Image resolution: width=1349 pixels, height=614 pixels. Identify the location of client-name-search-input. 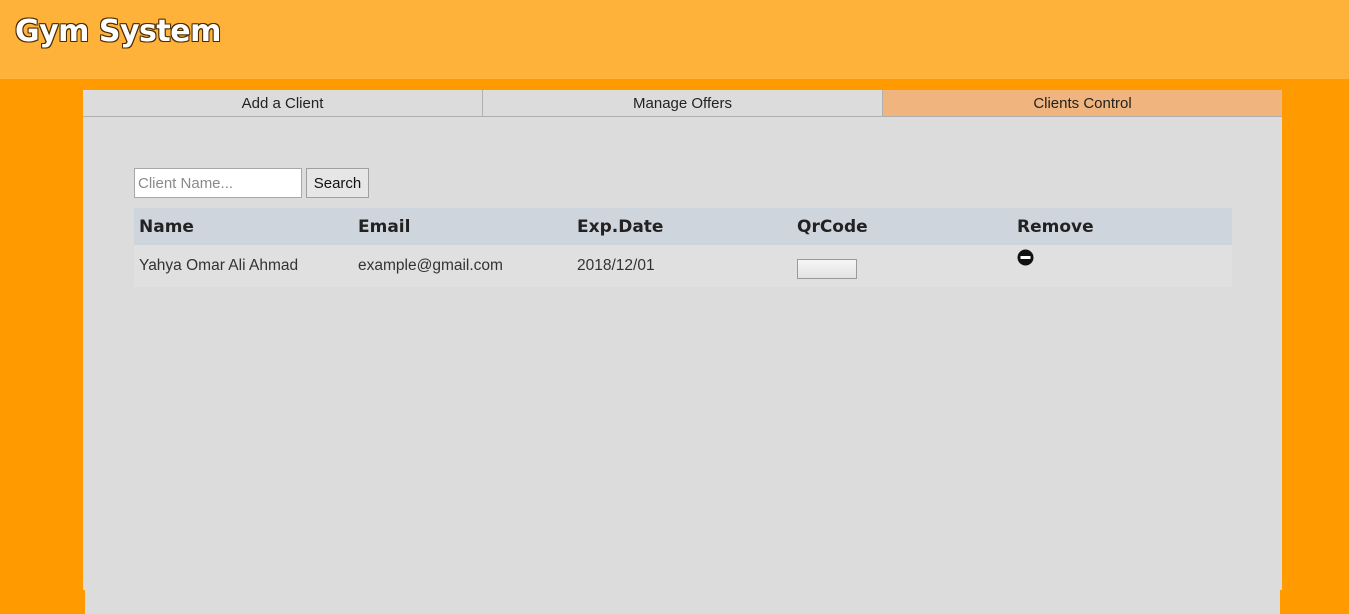
(218, 183).